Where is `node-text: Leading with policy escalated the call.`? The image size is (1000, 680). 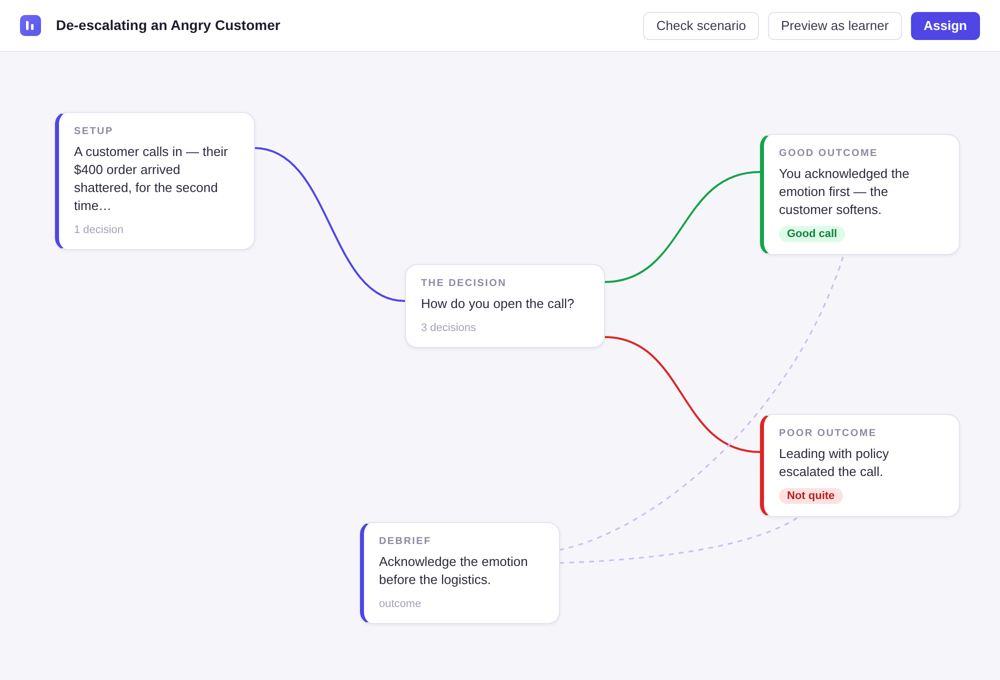
node-text: Leading with policy escalated the call. is located at coordinates (834, 463).